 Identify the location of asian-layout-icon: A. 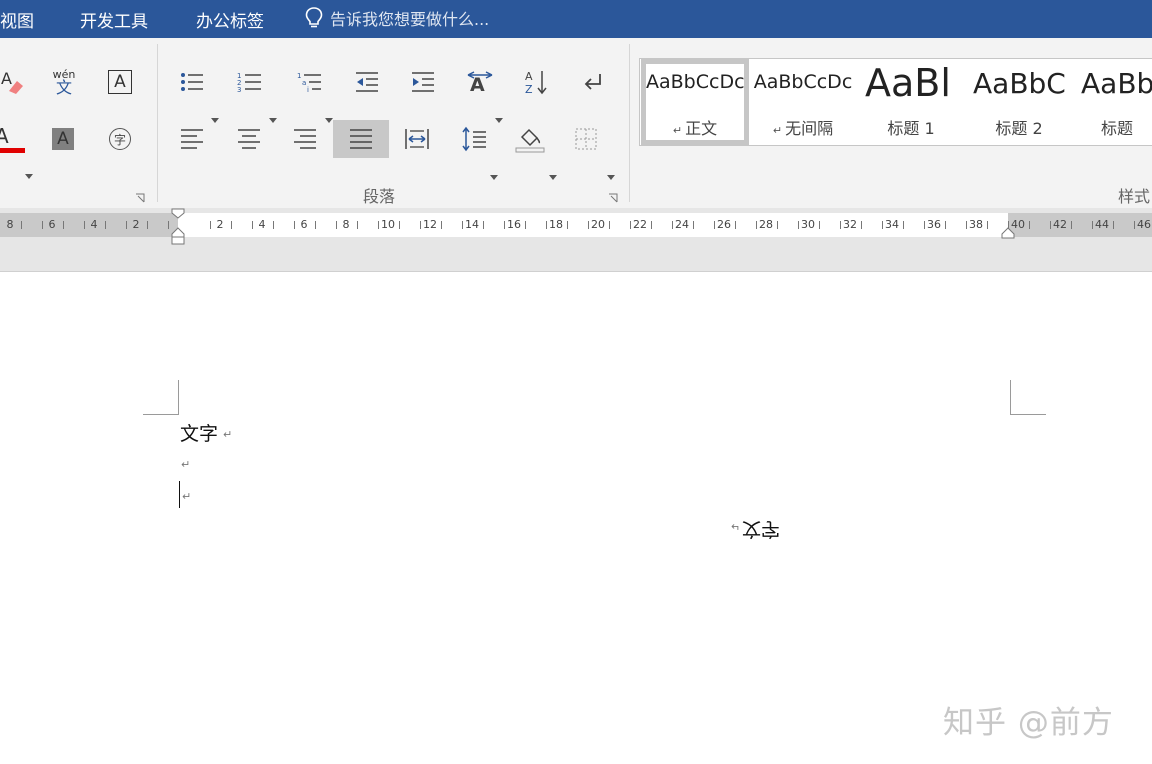
(480, 83).